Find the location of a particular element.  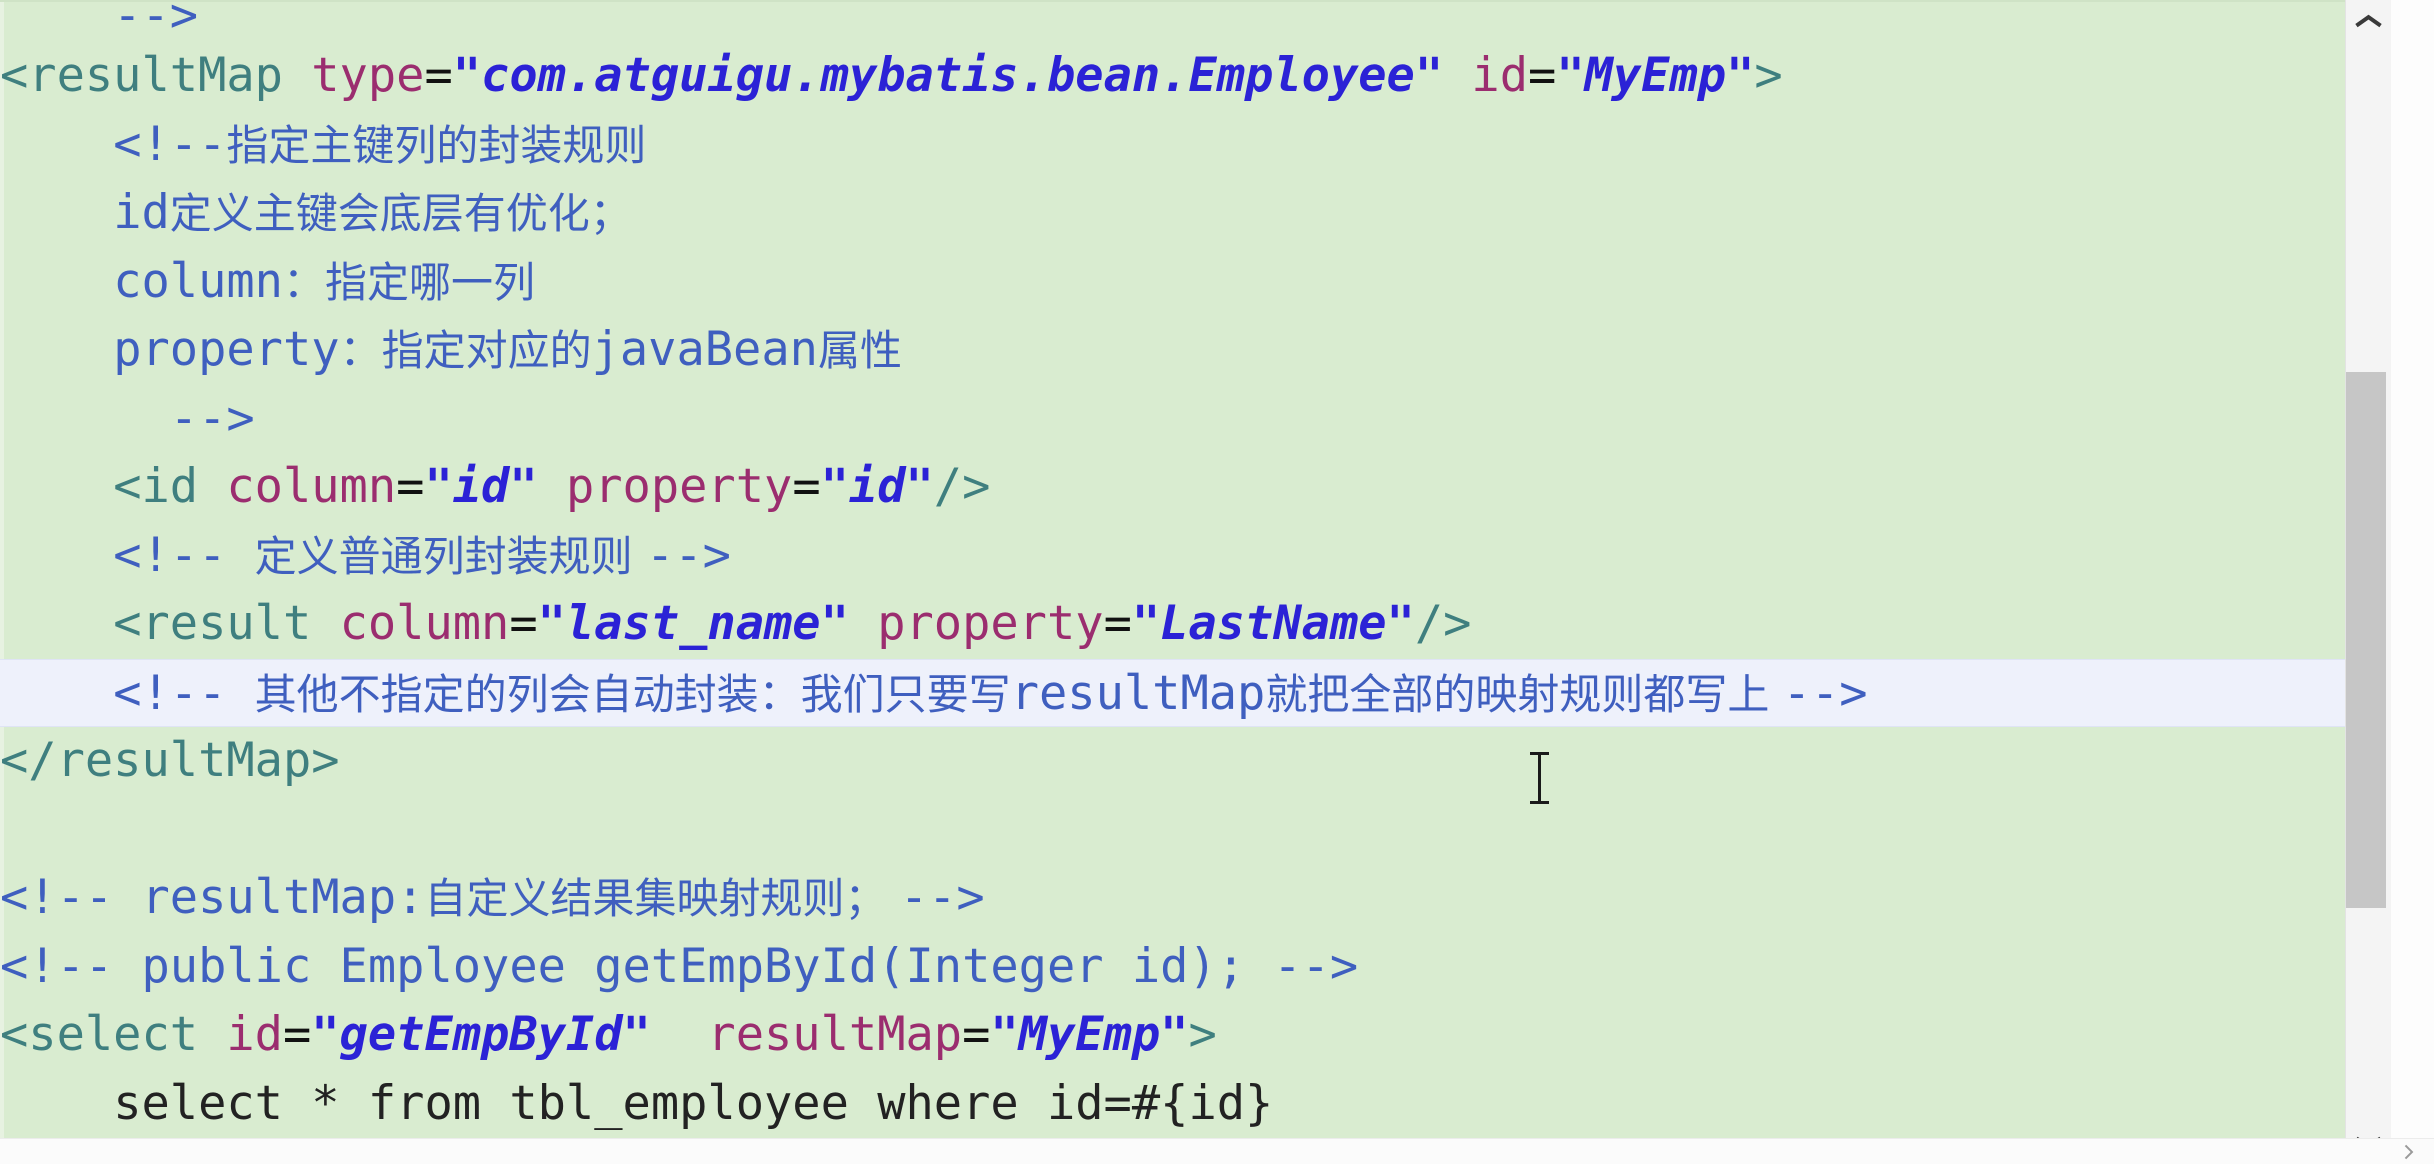

code-line: <id column="id" property="id"/> is located at coordinates (1172, 487).